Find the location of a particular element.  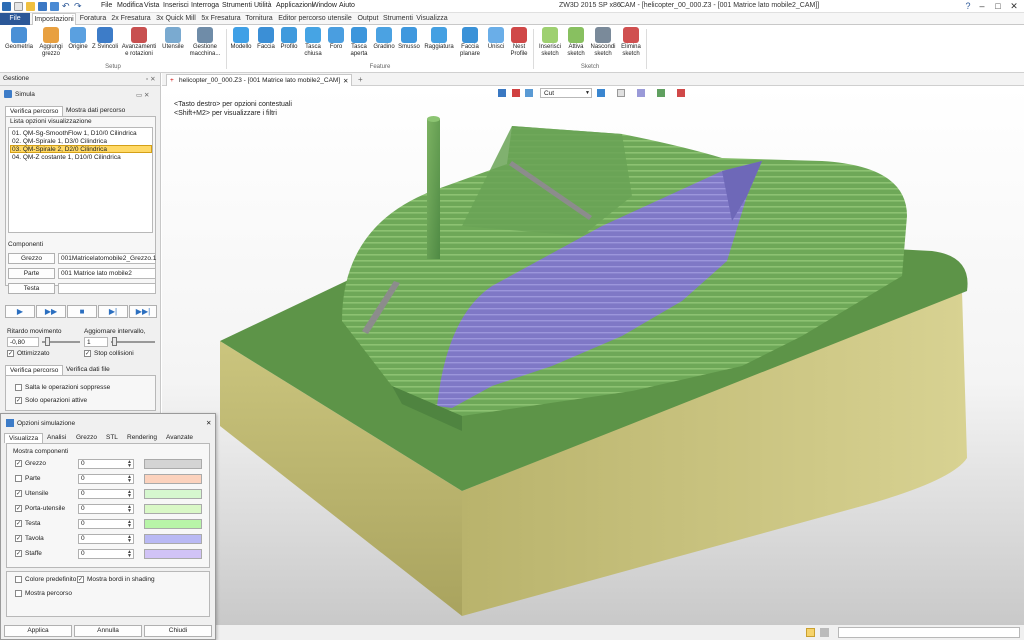

list-item-selected: 03. QM-Spirale 2, D2/0 Cilindrica is located at coordinates (59, 149).